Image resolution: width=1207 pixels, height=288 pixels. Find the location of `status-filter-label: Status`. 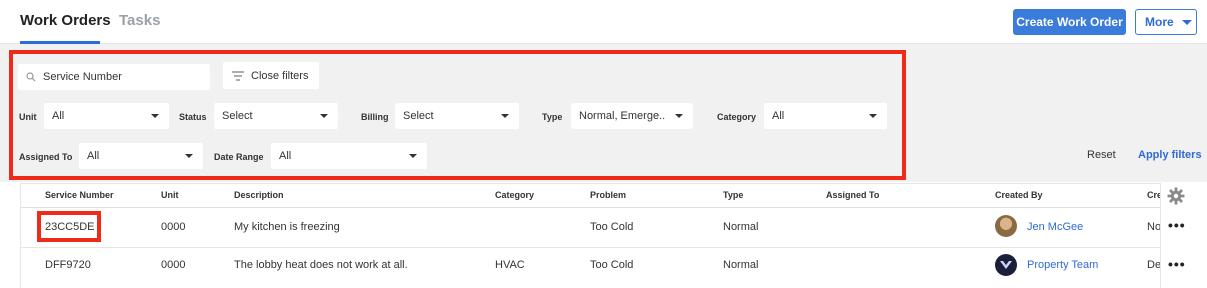

status-filter-label: Status is located at coordinates (193, 117).